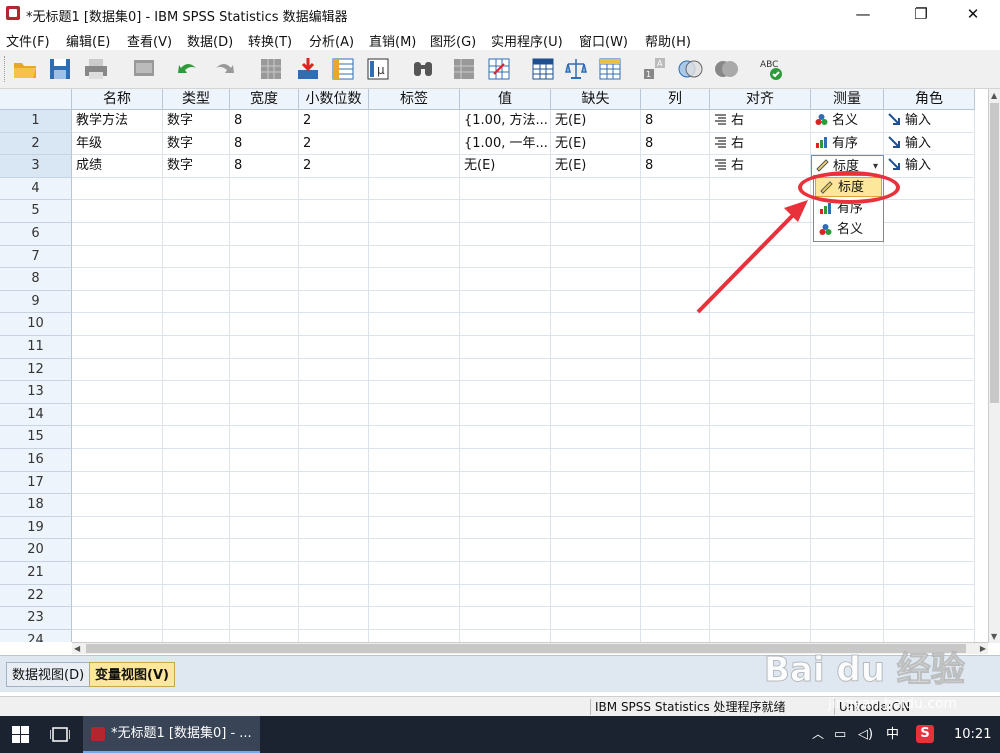  I want to click on column-header-columns: 列, so click(675, 99).